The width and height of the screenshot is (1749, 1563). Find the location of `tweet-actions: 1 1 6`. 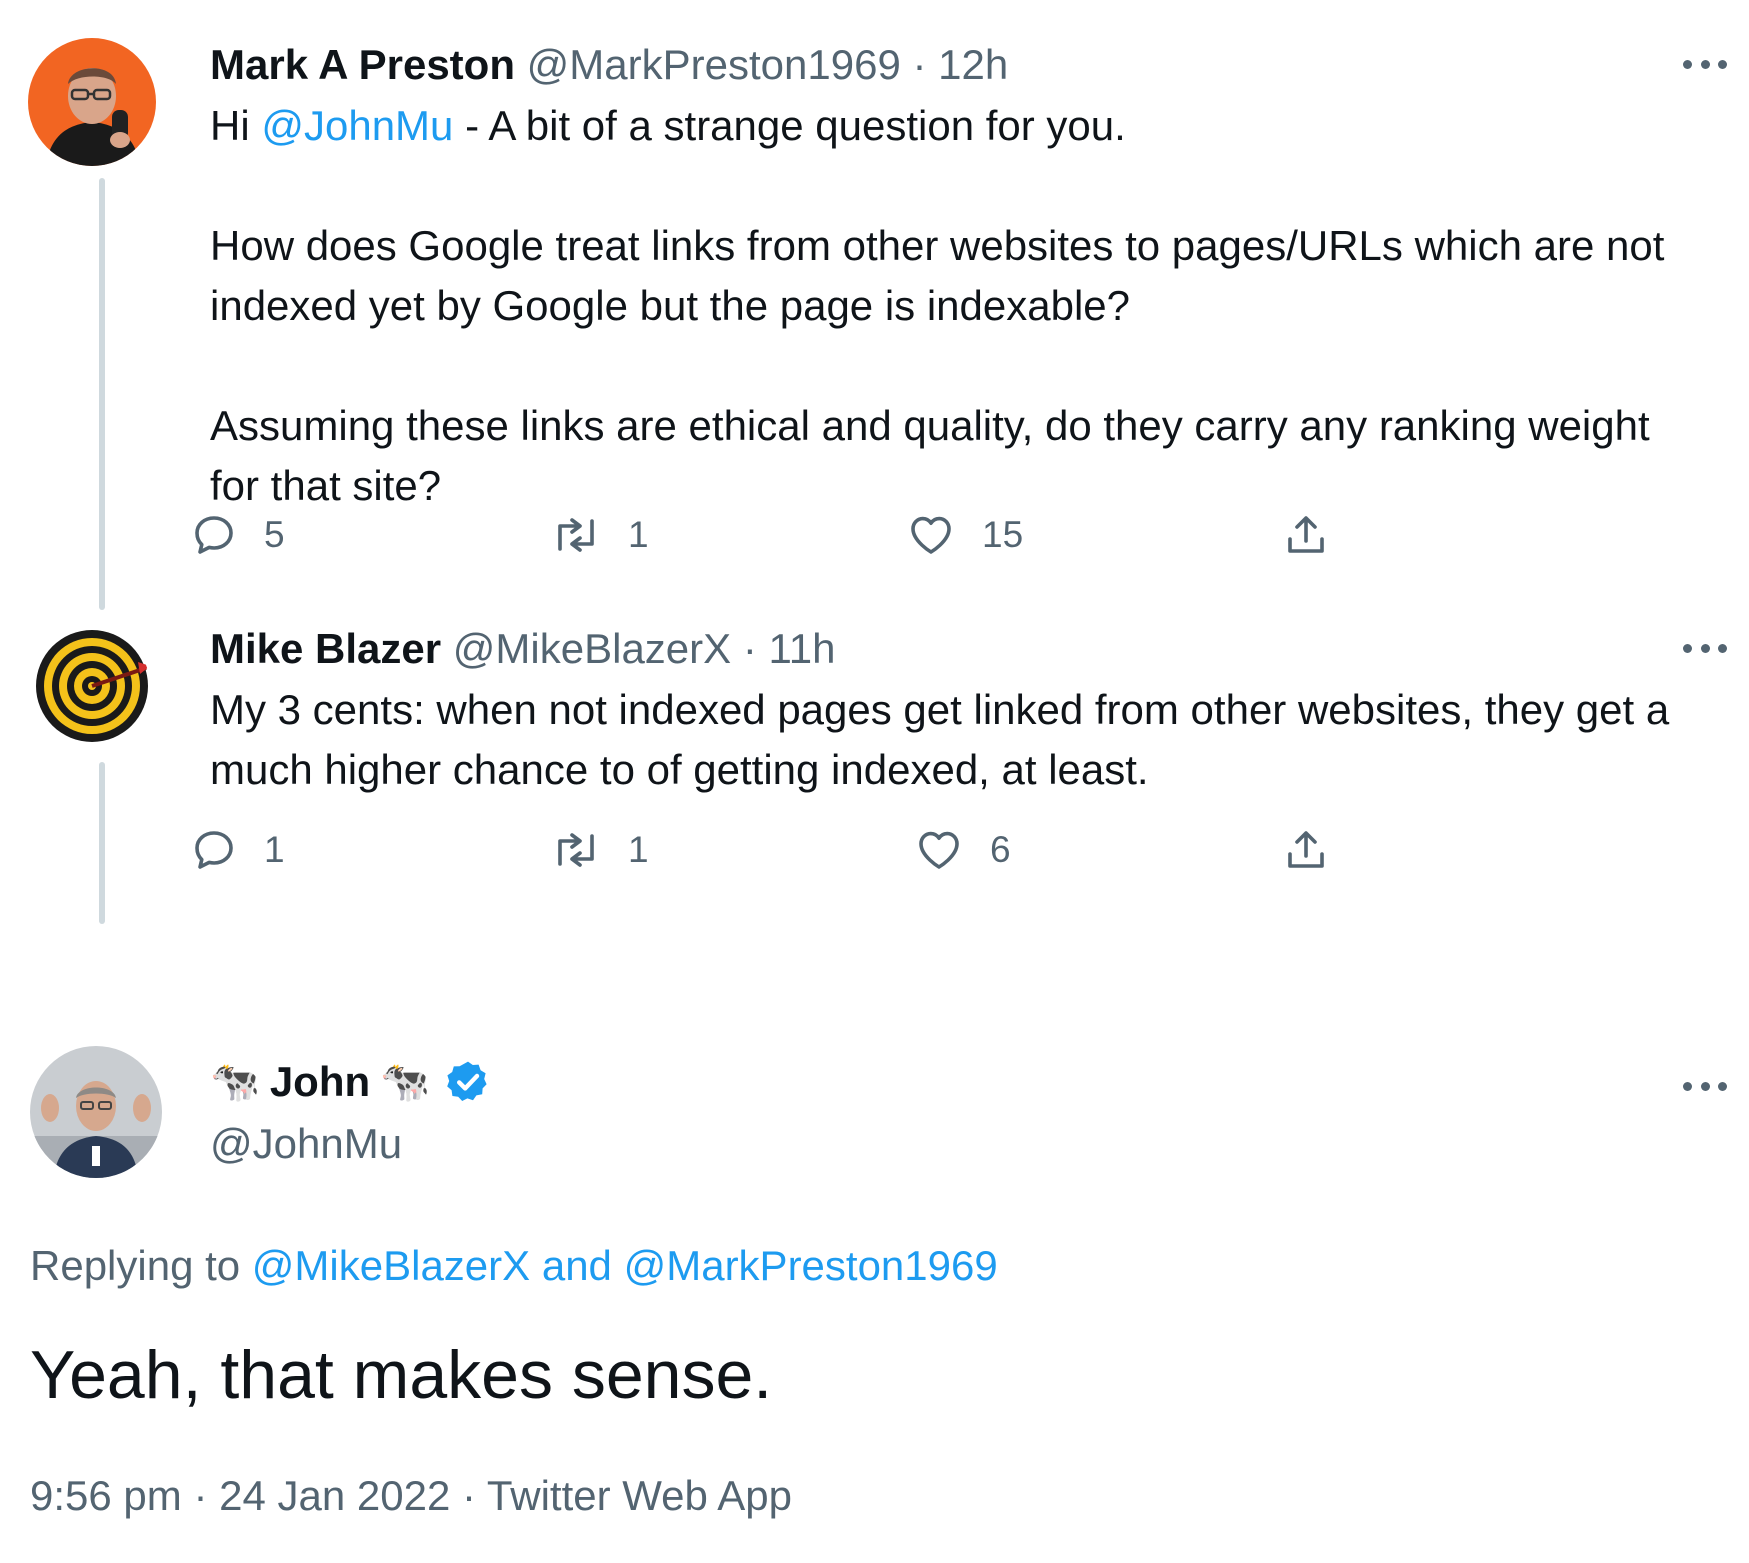

tweet-actions: 1 1 6 is located at coordinates (852, 850).